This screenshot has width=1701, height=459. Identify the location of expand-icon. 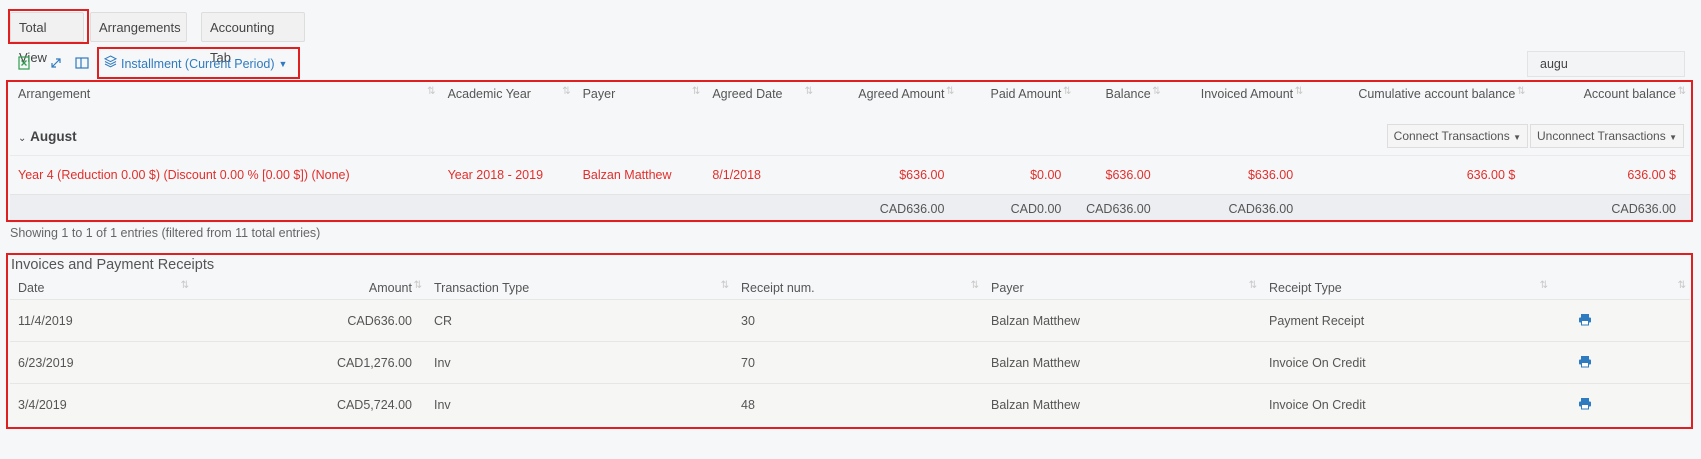
(56, 63).